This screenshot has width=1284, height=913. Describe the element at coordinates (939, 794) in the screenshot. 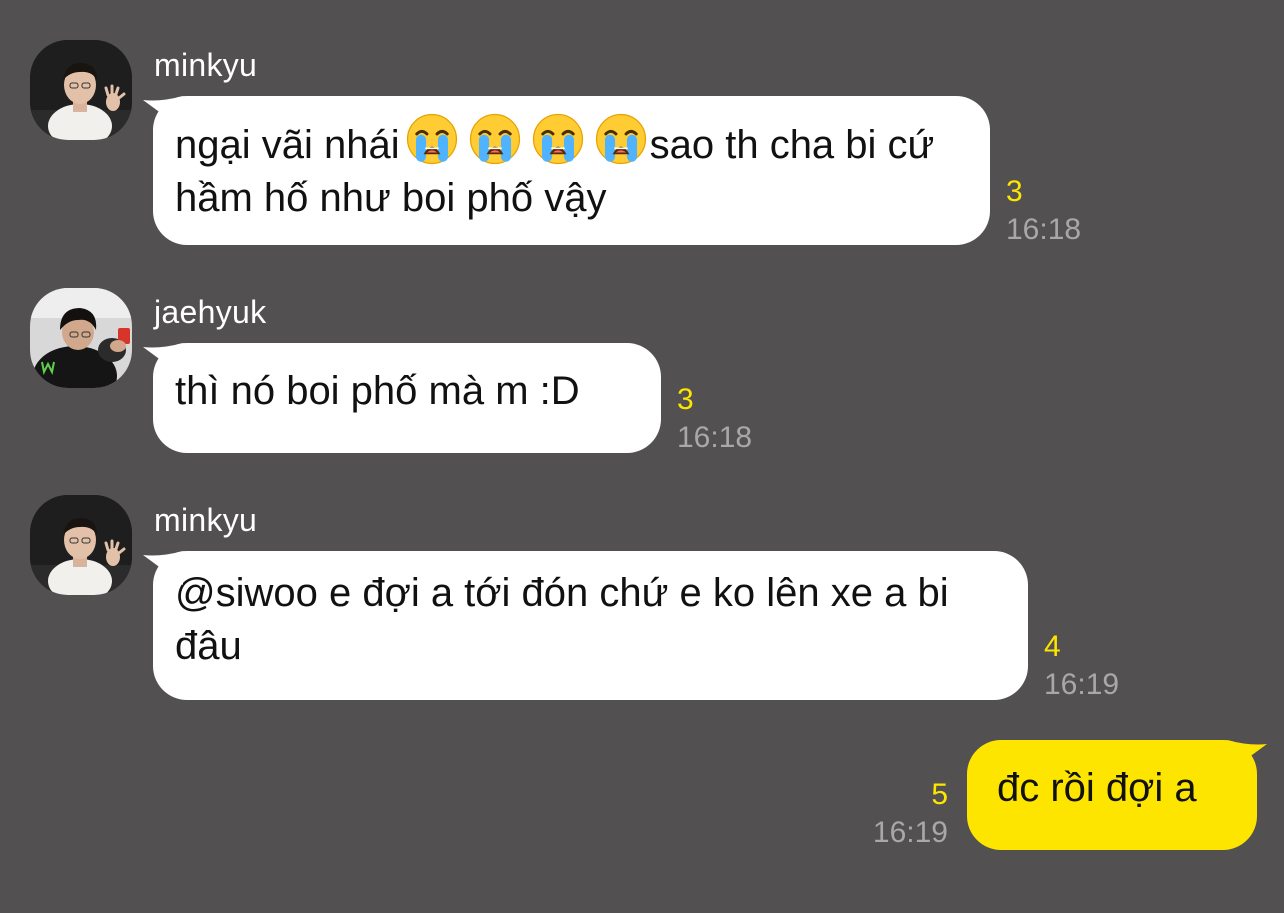

I see `unread-count: 5` at that location.